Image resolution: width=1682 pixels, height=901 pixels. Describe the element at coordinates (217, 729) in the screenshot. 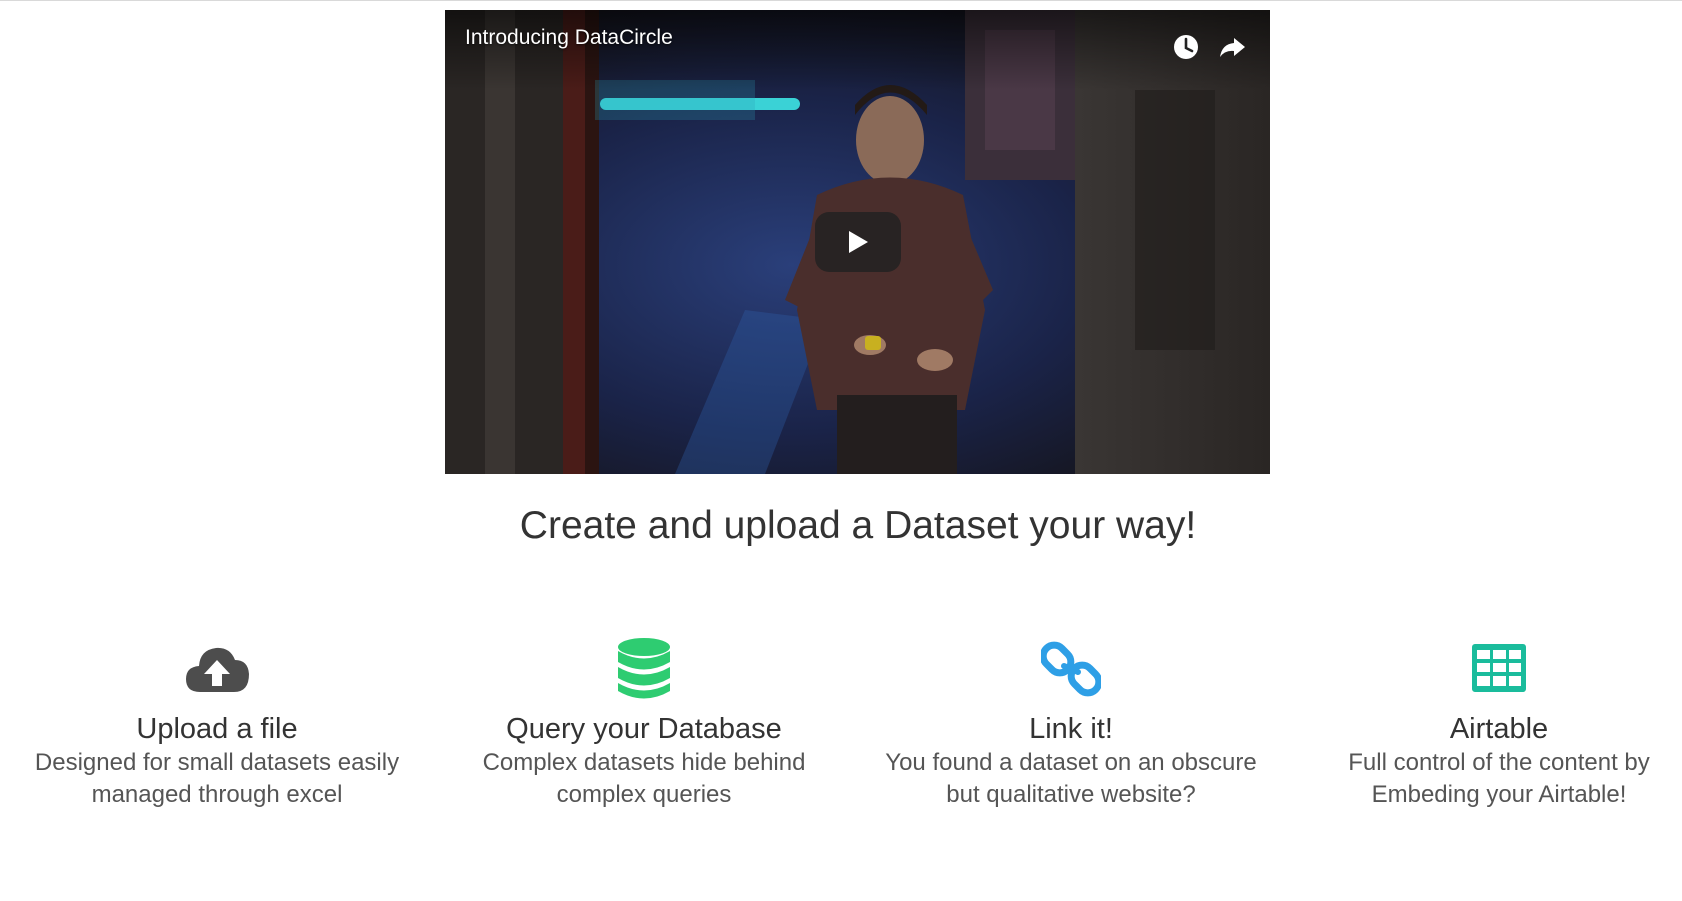

I see `feature-title: Upload a file` at that location.